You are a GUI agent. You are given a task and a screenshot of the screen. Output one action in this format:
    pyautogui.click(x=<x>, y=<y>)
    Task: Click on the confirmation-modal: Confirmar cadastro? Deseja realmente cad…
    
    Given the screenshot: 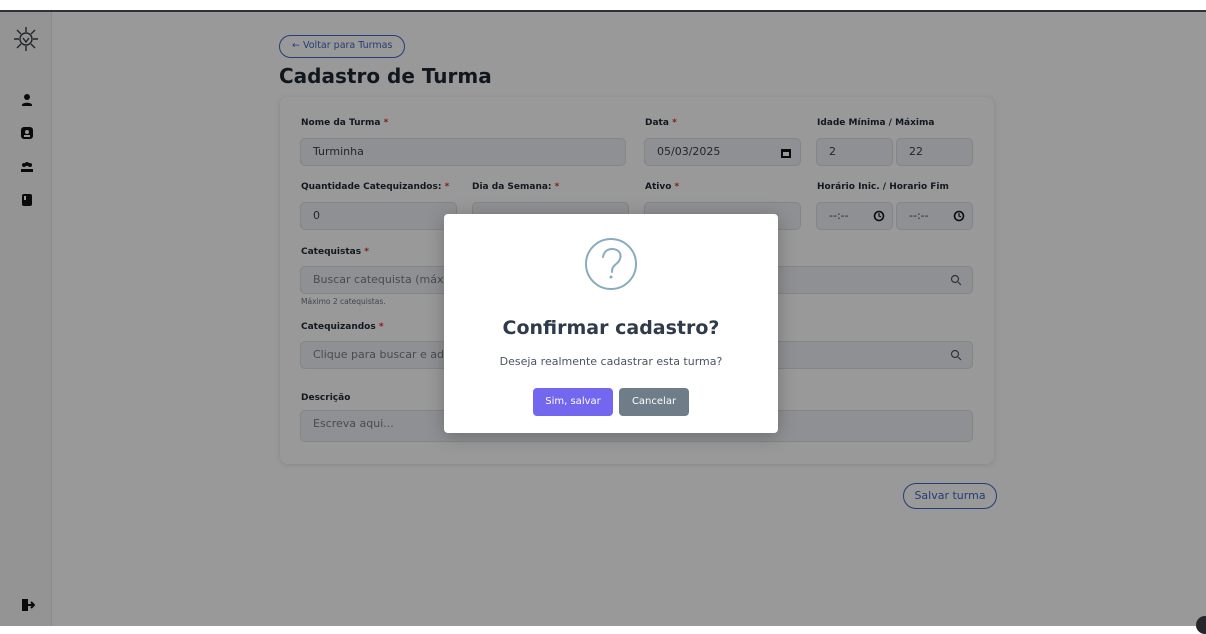 What is the action you would take?
    pyautogui.click(x=611, y=323)
    